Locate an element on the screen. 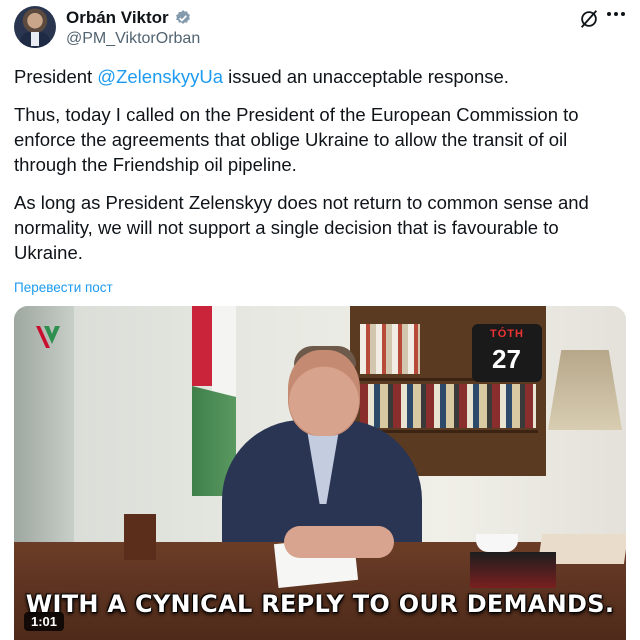  avatar-shirt is located at coordinates (35, 39).